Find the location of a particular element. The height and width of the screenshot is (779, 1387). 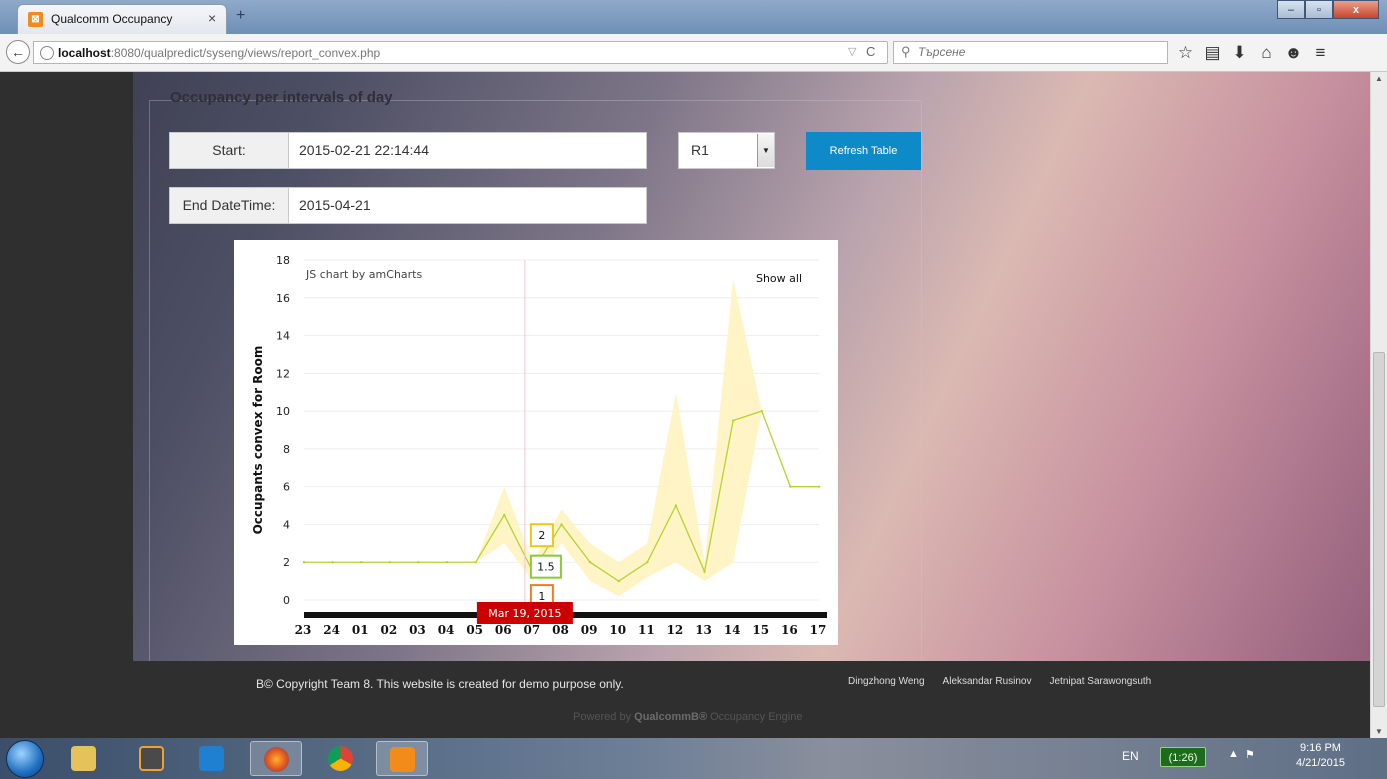

home-icon: ⌂ is located at coordinates (1266, 53).